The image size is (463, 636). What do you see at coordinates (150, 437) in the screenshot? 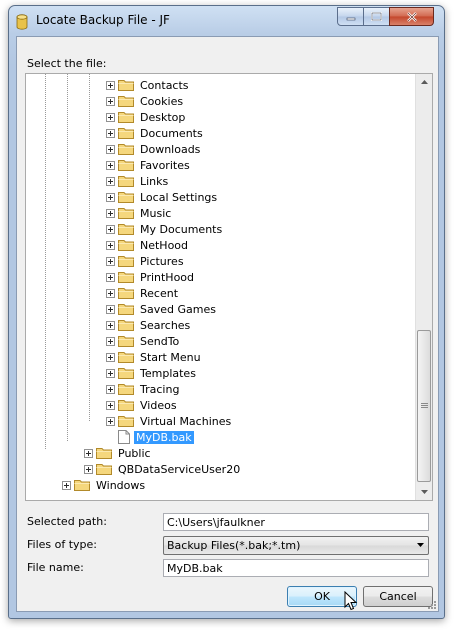
I see `tree-item-file: MyDB.bak` at bounding box center [150, 437].